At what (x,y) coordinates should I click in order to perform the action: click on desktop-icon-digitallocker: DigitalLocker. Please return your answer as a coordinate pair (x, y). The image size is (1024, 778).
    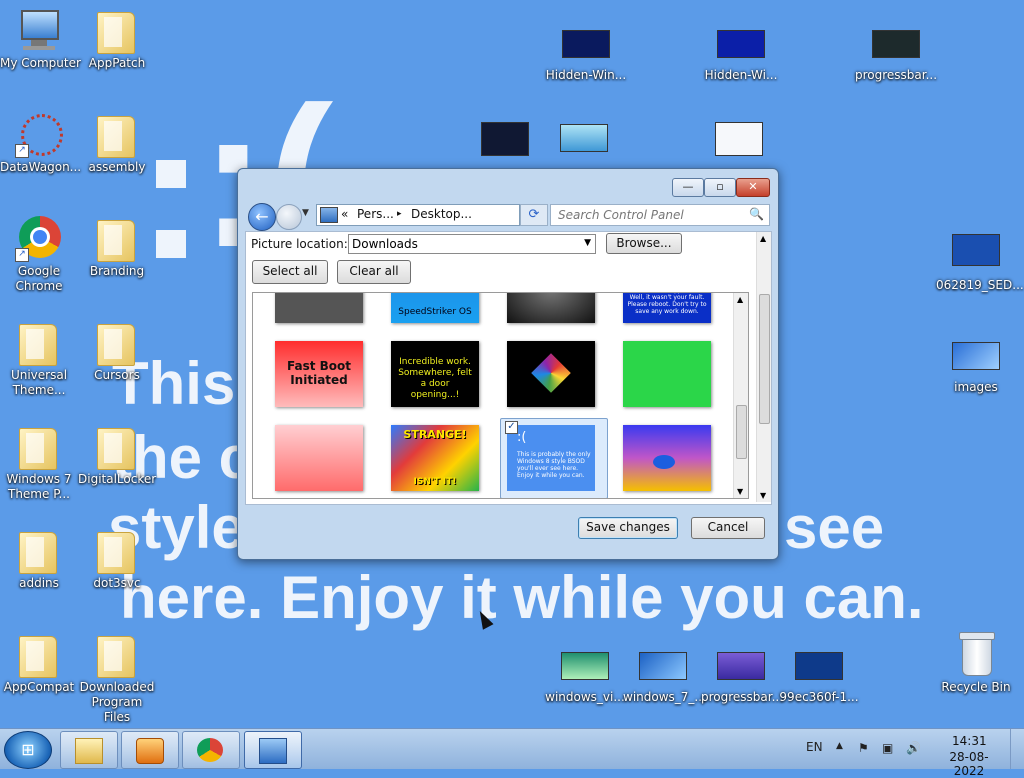
    Looking at the image, I should click on (117, 454).